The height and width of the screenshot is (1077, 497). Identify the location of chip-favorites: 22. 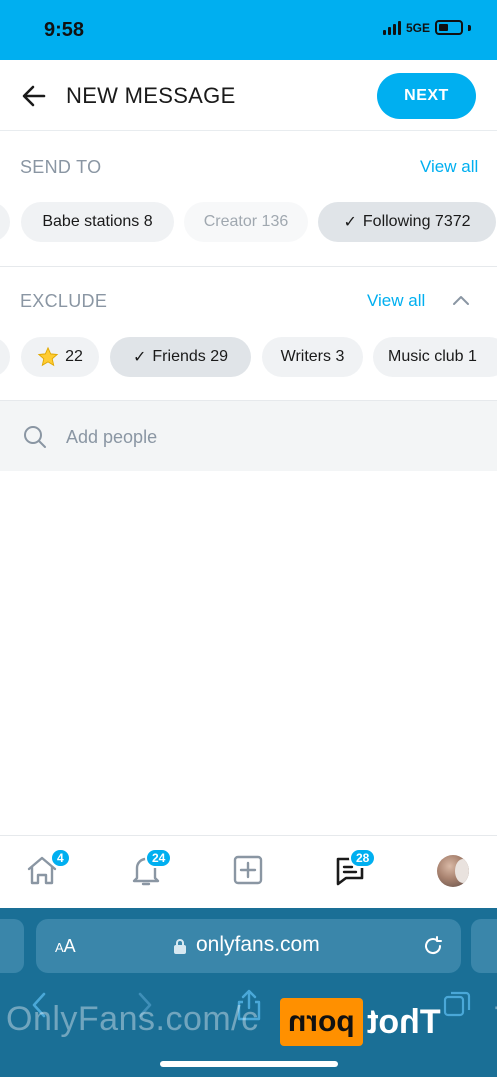
(60, 357).